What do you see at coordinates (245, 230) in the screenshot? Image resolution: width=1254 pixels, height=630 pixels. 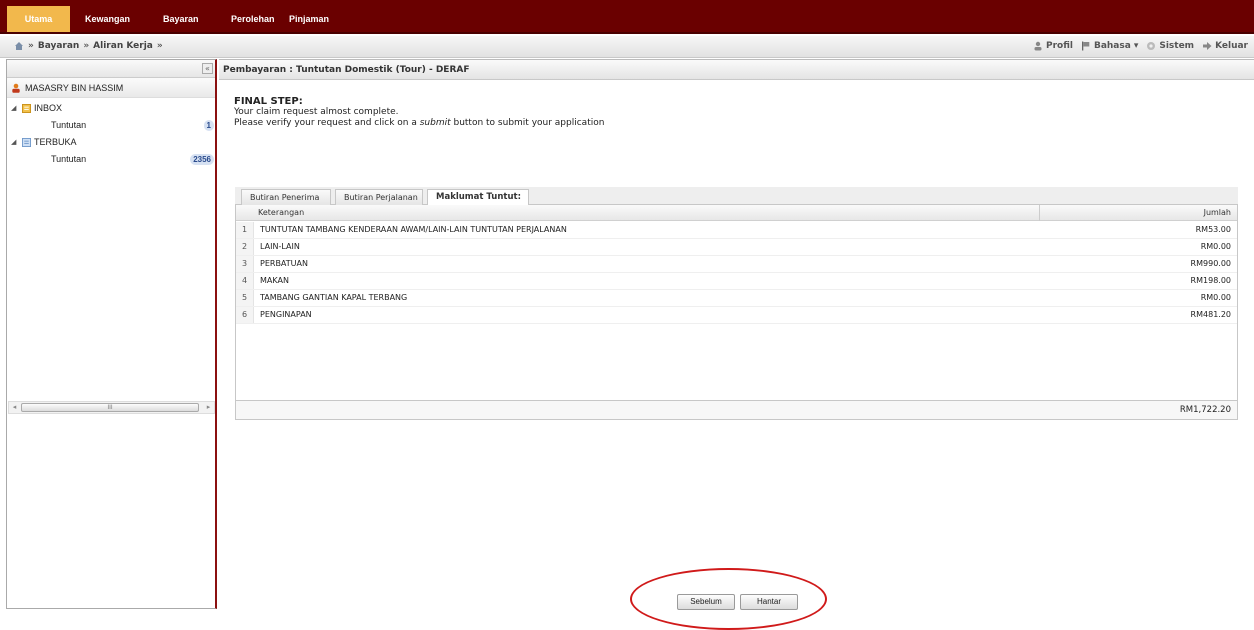 I see `row-number: 1` at bounding box center [245, 230].